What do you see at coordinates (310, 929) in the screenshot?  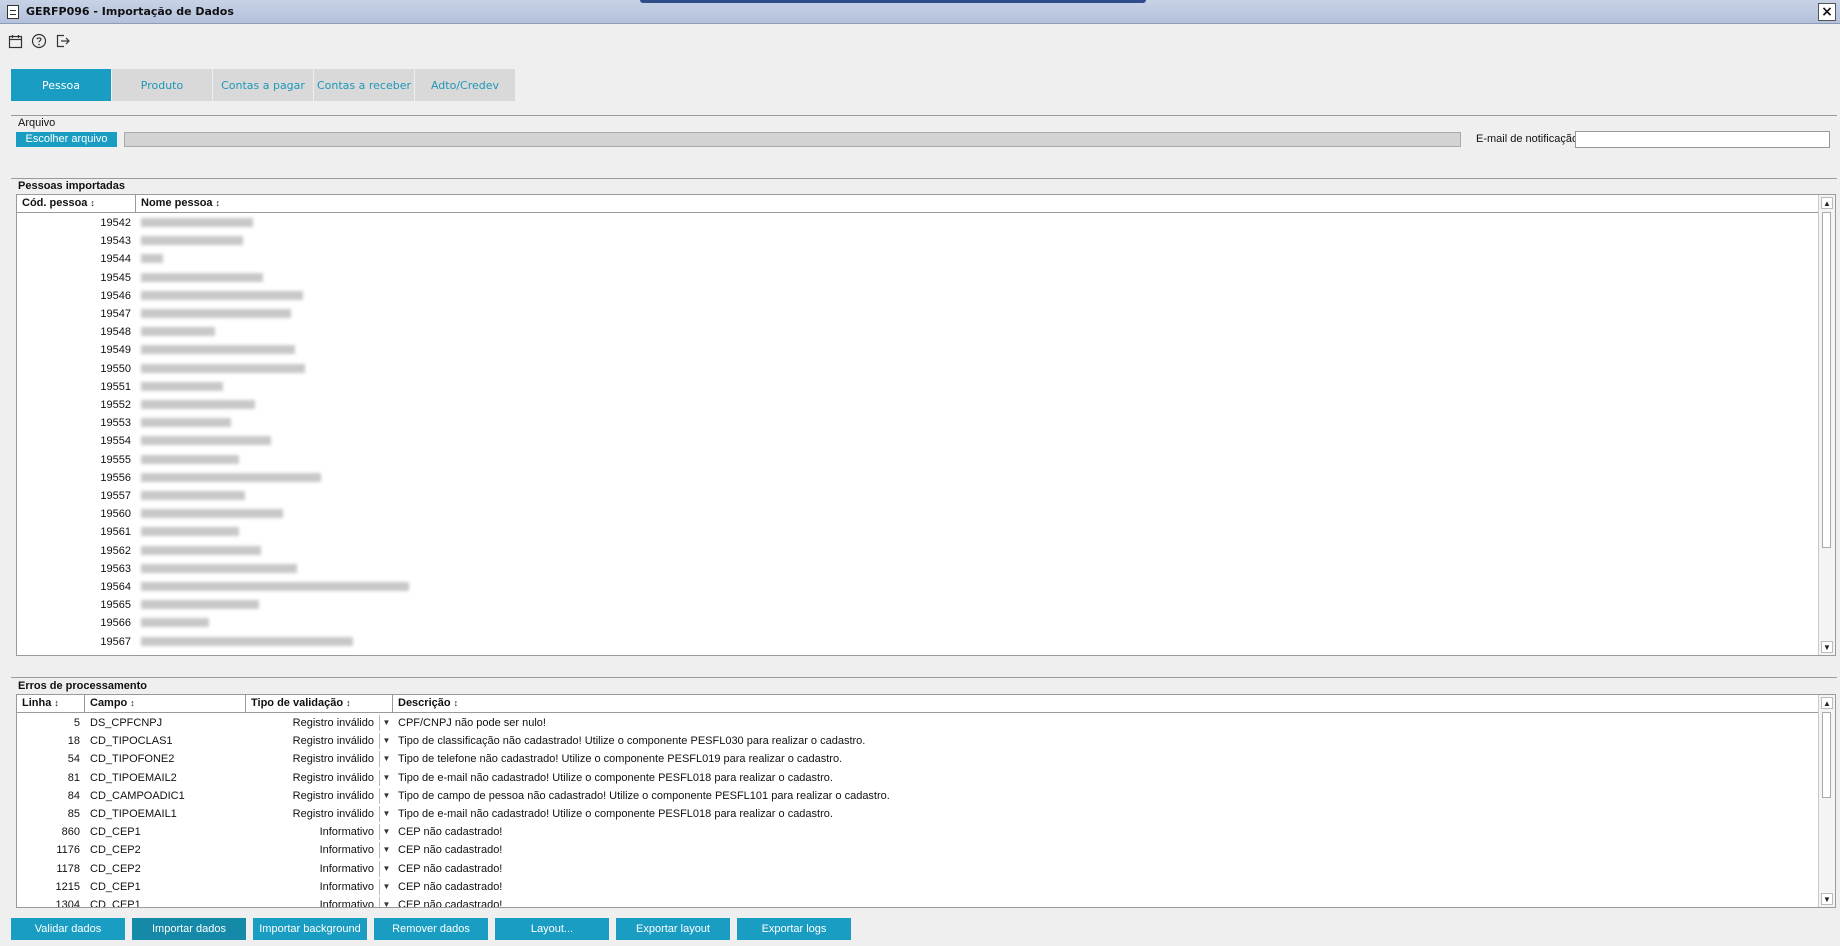 I see `importar-background-button: Importar background` at bounding box center [310, 929].